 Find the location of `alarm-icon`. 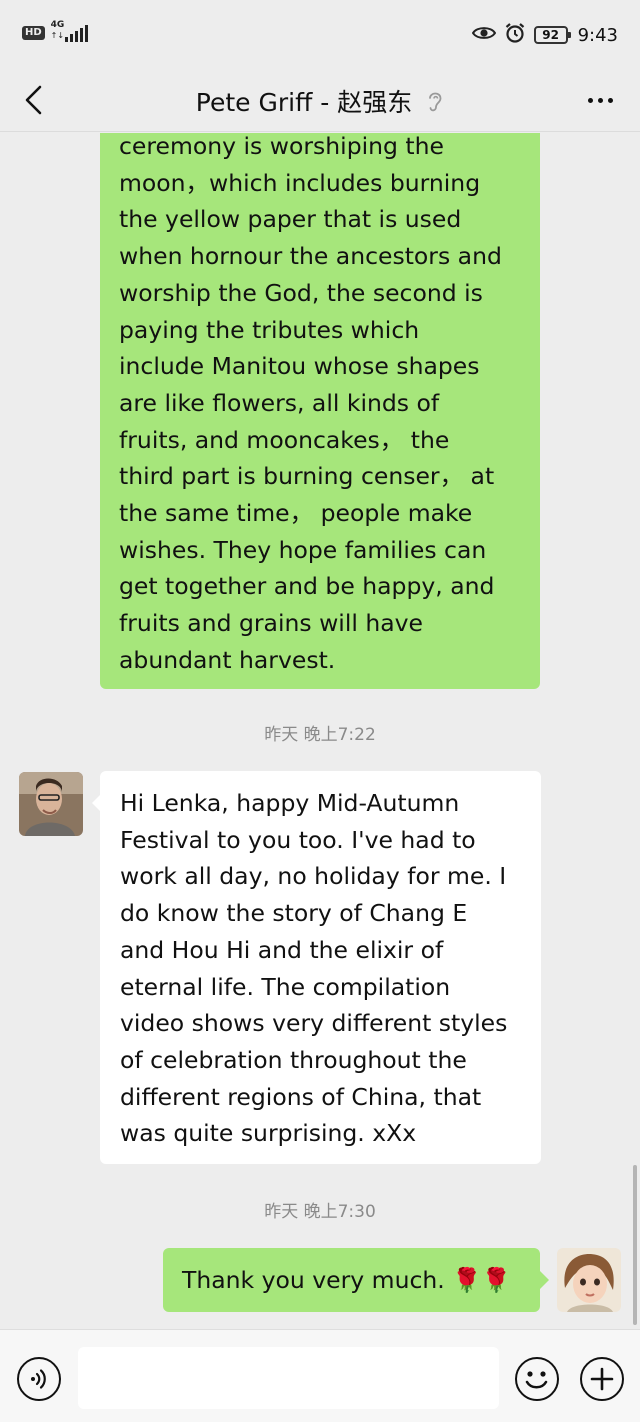

alarm-icon is located at coordinates (515, 35).